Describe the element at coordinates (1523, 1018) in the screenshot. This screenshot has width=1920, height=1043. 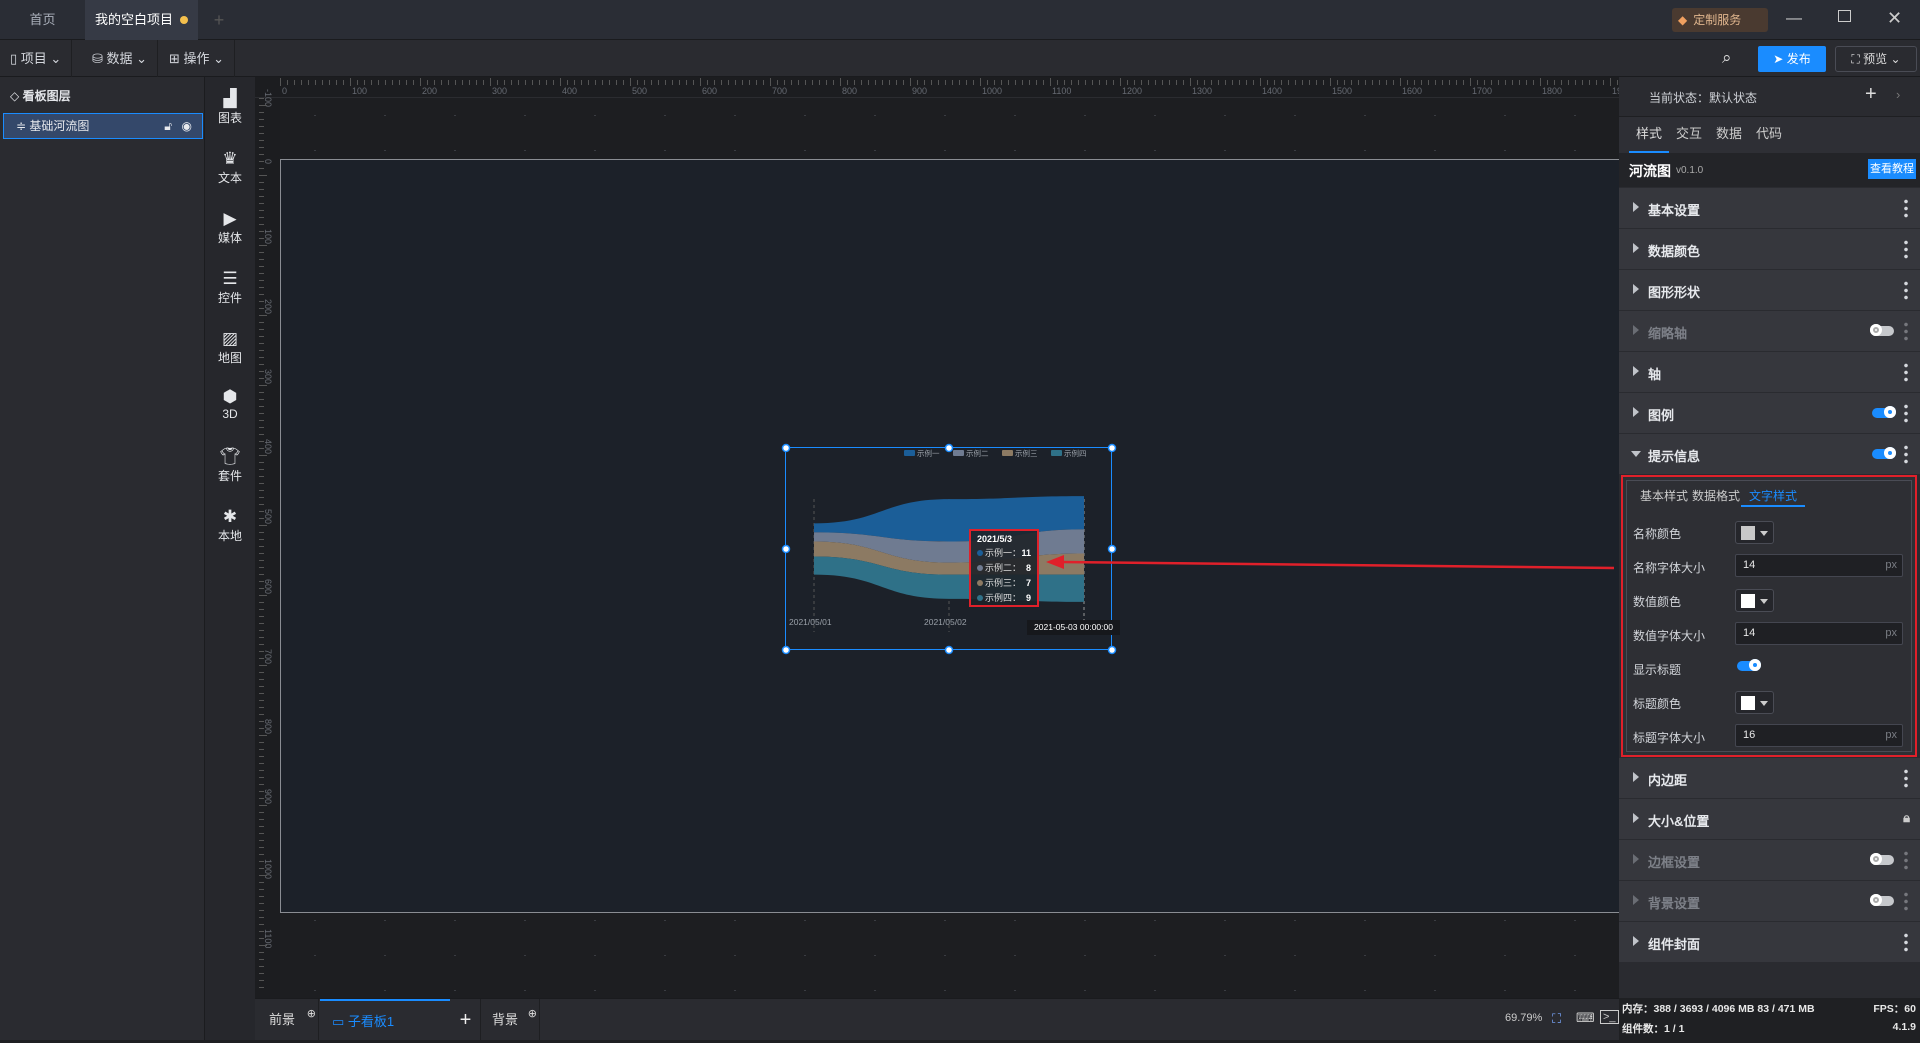
I see `zoom-level: 69.79%` at that location.